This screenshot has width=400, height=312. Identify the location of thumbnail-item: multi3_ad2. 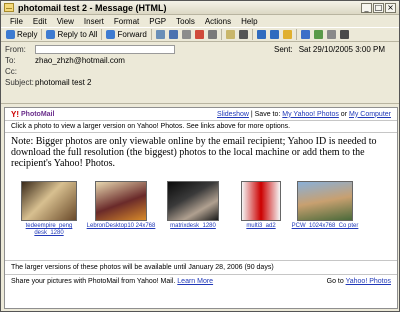
(261, 205).